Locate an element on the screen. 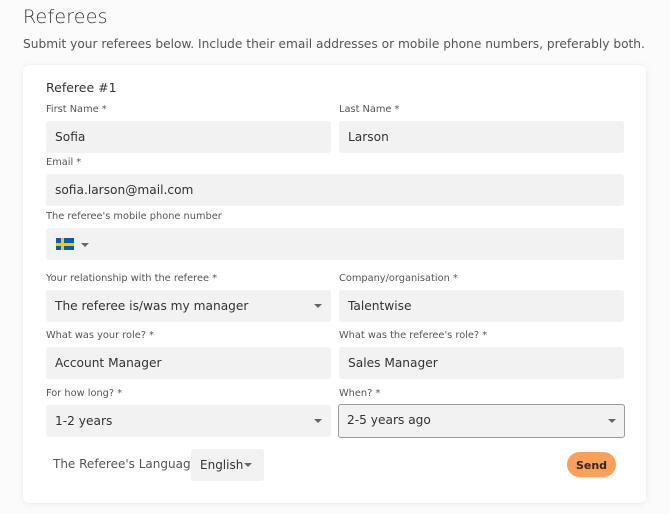 The image size is (670, 514). when-value: 2-5 years ago is located at coordinates (389, 420).